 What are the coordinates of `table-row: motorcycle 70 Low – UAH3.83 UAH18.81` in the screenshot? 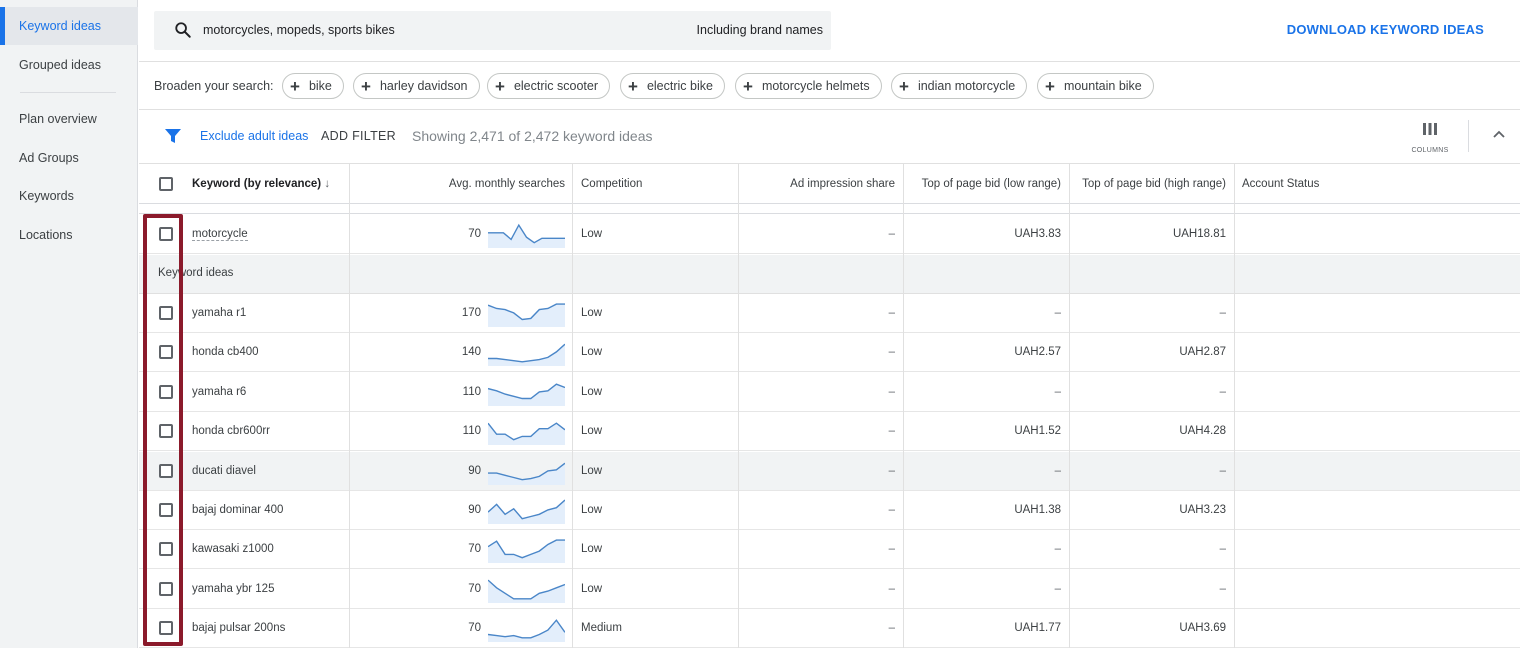 It's located at (829, 234).